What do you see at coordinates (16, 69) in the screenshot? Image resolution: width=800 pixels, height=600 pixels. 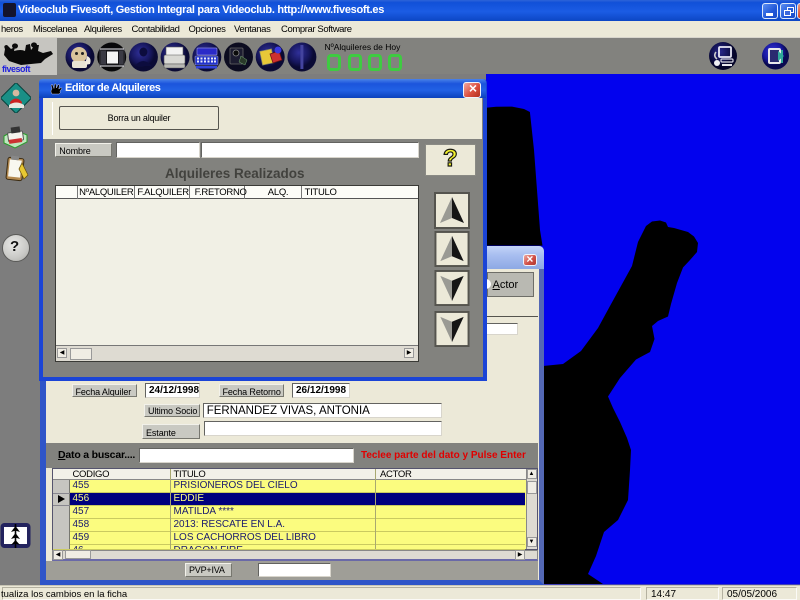 I see `svg-text: fivesoft` at bounding box center [16, 69].